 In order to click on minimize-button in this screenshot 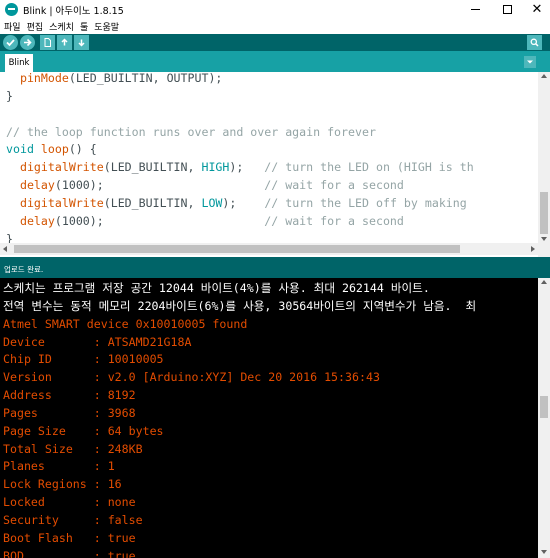, I will do `click(475, 9)`.